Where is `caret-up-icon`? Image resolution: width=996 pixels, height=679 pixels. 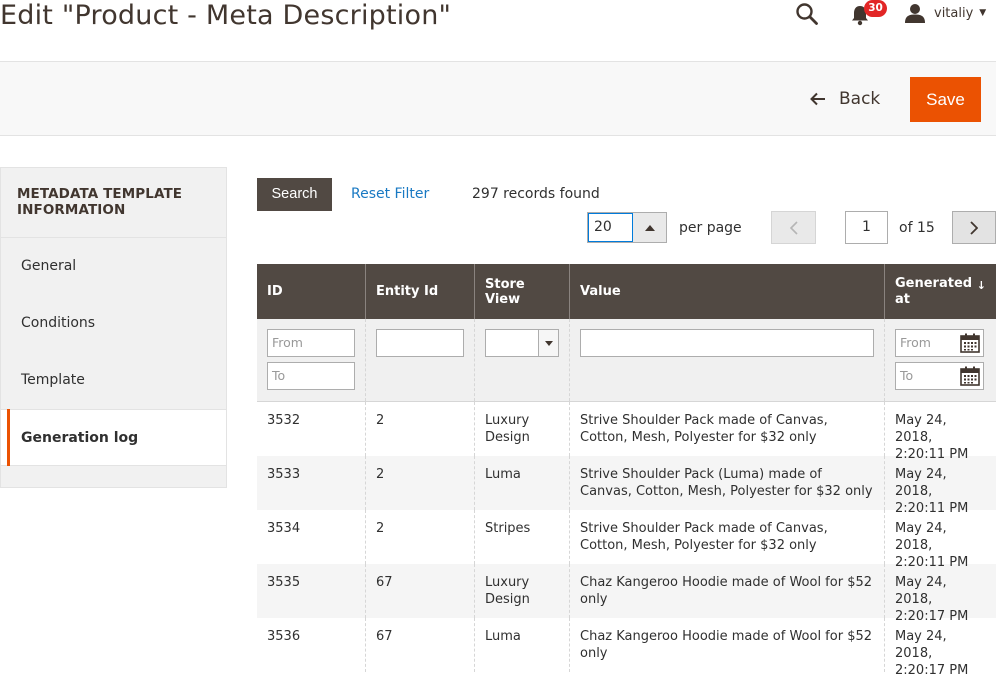
caret-up-icon is located at coordinates (649, 227).